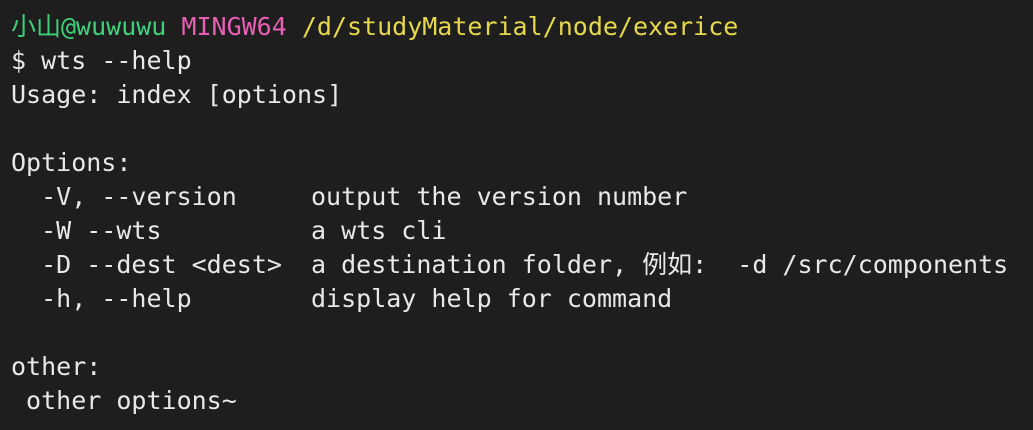 Image resolution: width=1033 pixels, height=430 pixels. What do you see at coordinates (177, 94) in the screenshot?
I see `usage-line: Usage: index [options]` at bounding box center [177, 94].